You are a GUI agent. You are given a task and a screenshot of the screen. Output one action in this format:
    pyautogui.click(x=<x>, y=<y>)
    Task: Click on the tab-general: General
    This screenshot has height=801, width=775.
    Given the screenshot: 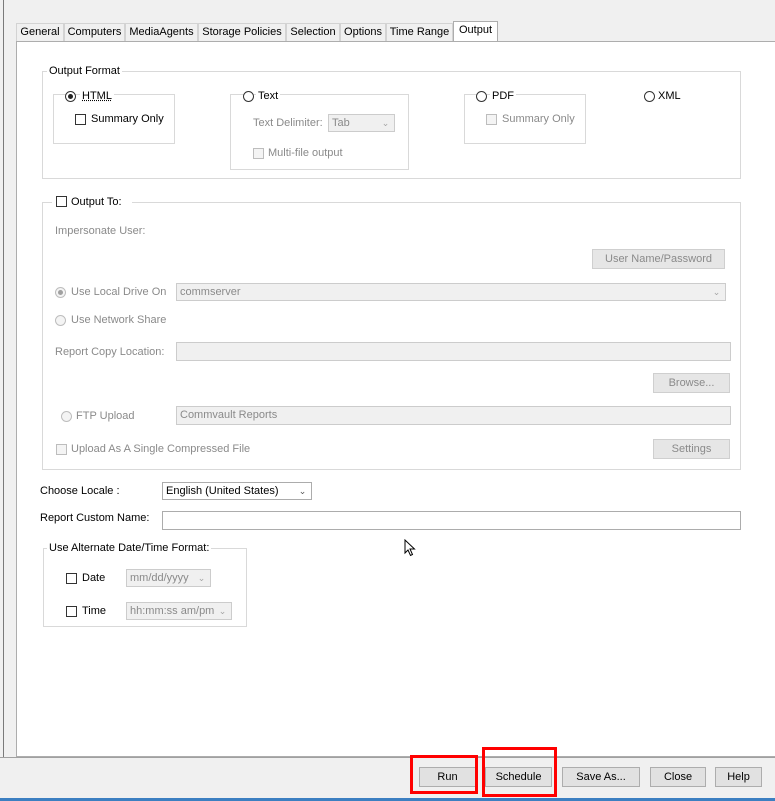 What is the action you would take?
    pyautogui.click(x=40, y=32)
    